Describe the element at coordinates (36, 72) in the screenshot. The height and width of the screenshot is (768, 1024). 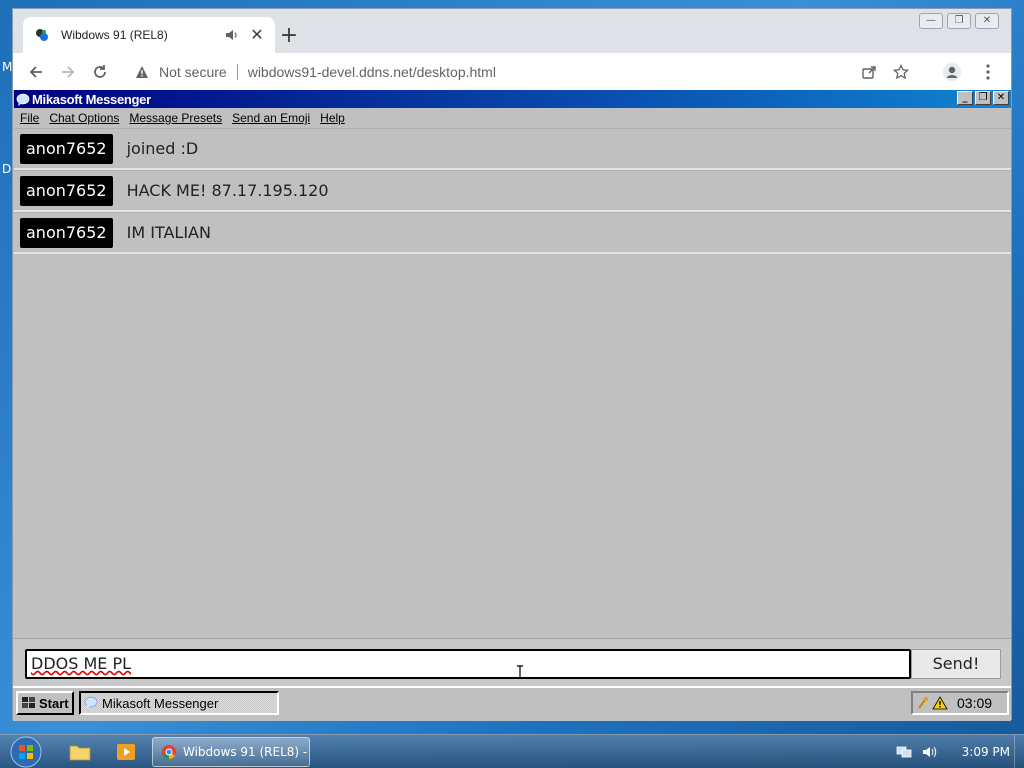
I see `back-arrow-icon` at that location.